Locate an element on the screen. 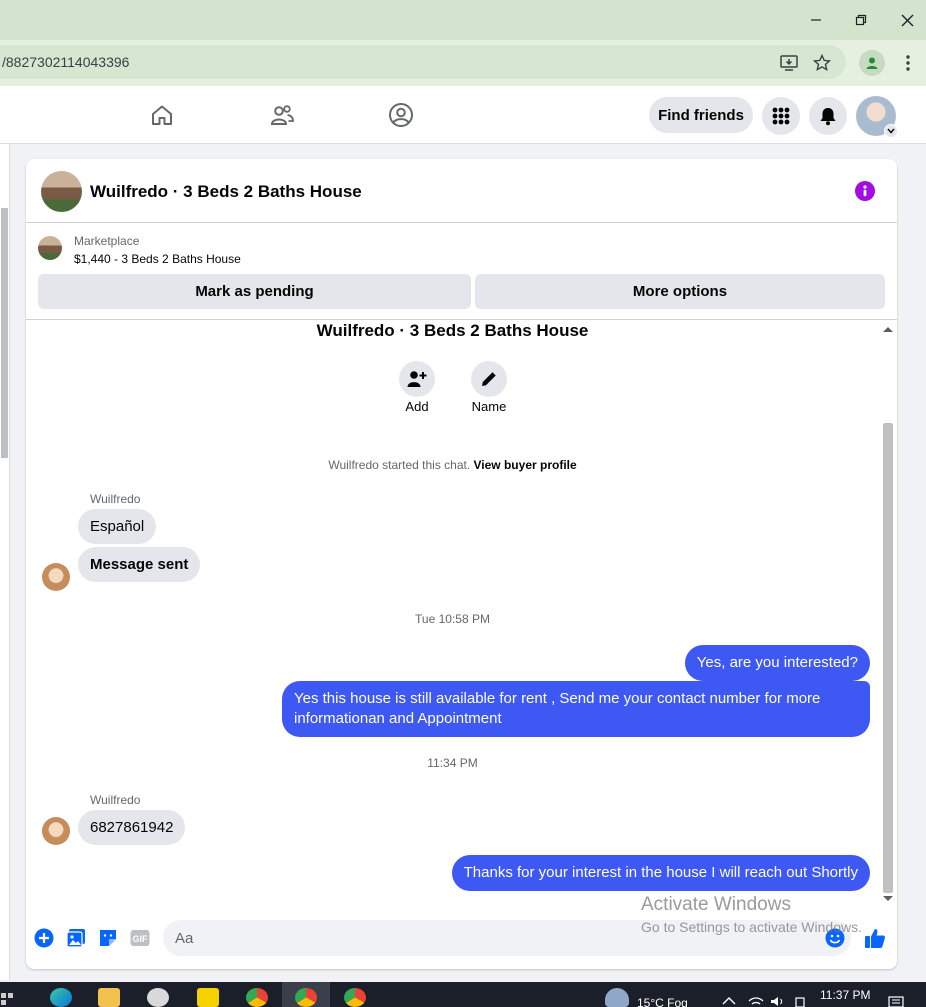 The width and height of the screenshot is (926, 1007). mark-as-pending-button: Mark as pending is located at coordinates (254, 291).